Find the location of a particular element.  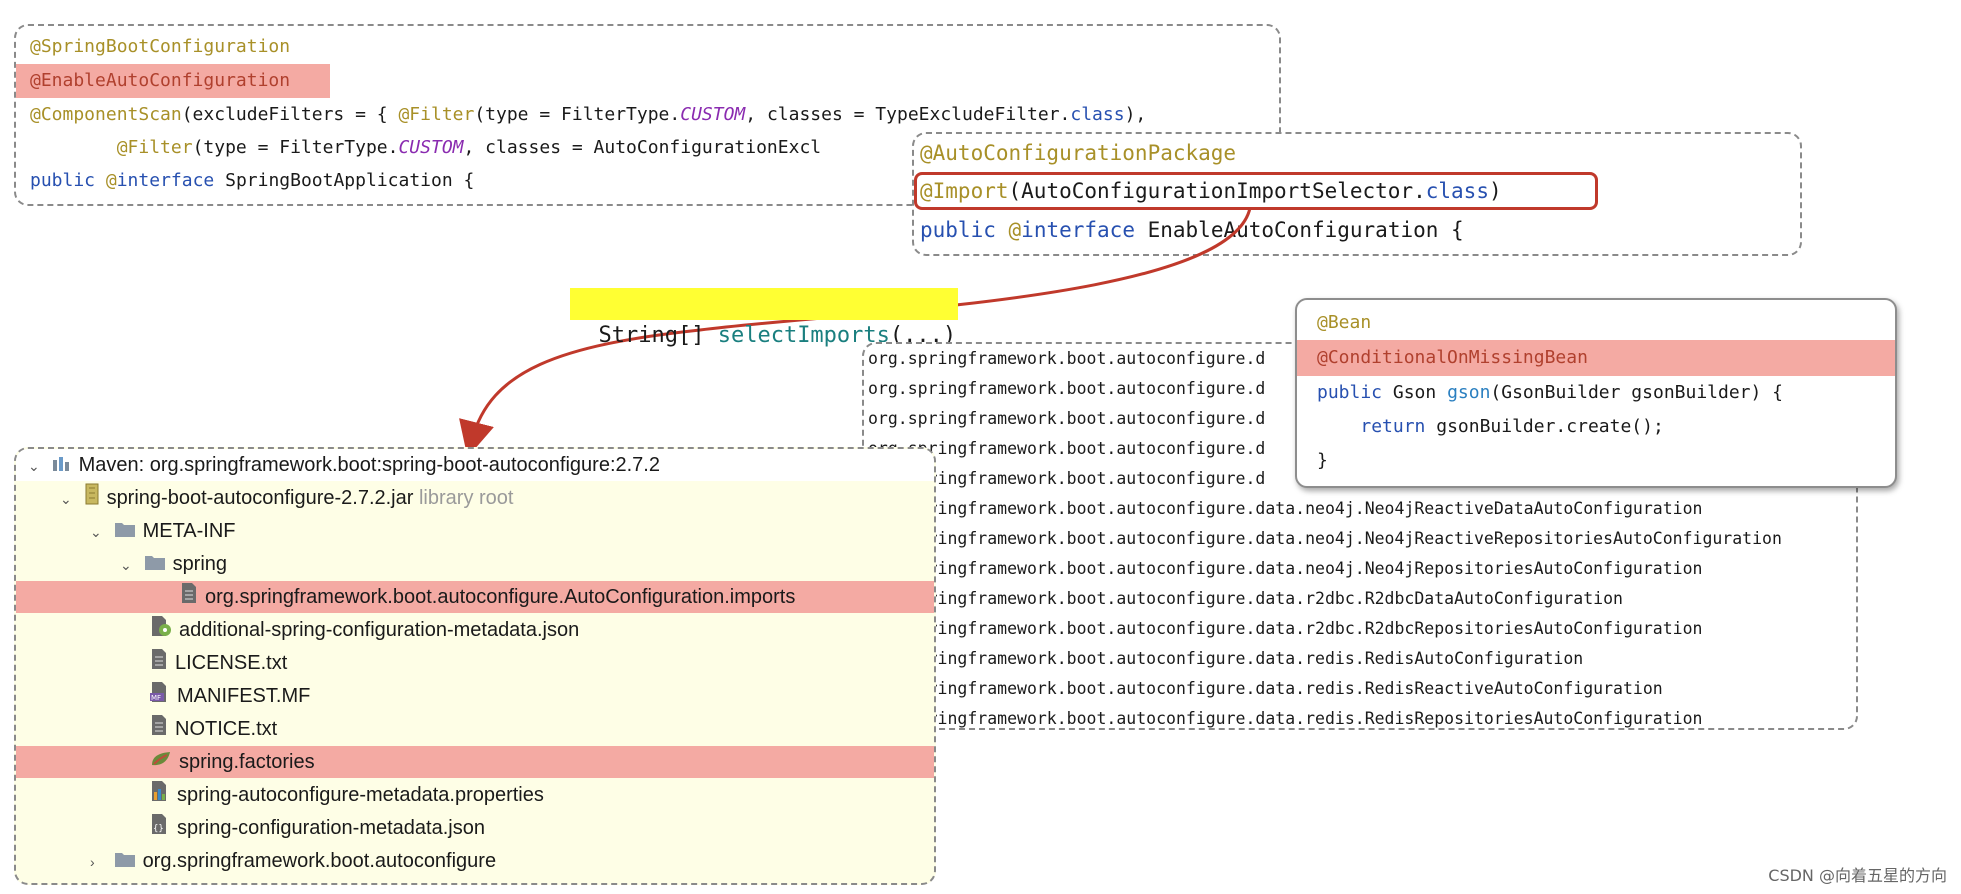

tree-row-autoconfigure-metadata: spring-autoconfigure-metadata.properties is located at coordinates (280, 795).